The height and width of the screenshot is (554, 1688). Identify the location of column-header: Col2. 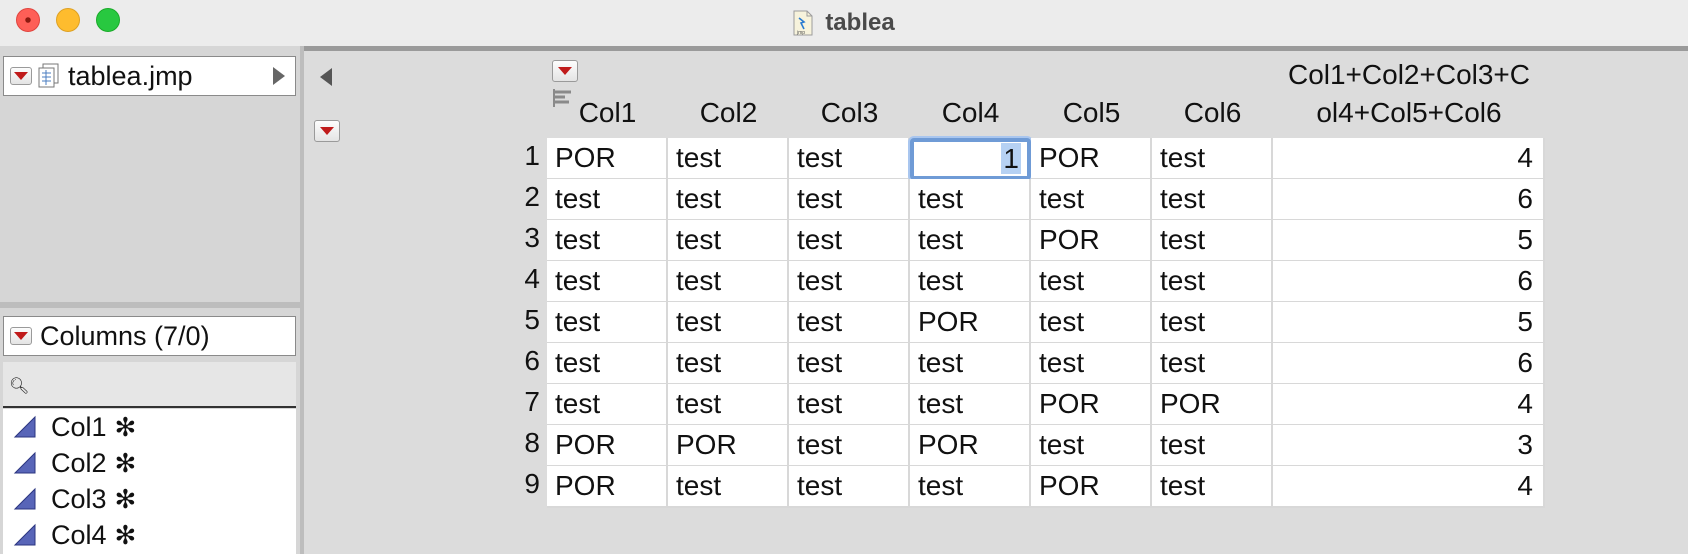
(728, 93).